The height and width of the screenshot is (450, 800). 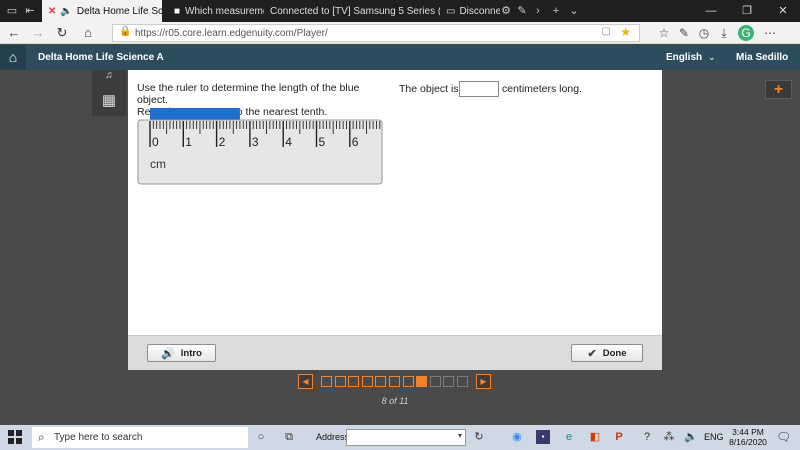 What do you see at coordinates (483, 381) in the screenshot?
I see `next-page-button: ▶` at bounding box center [483, 381].